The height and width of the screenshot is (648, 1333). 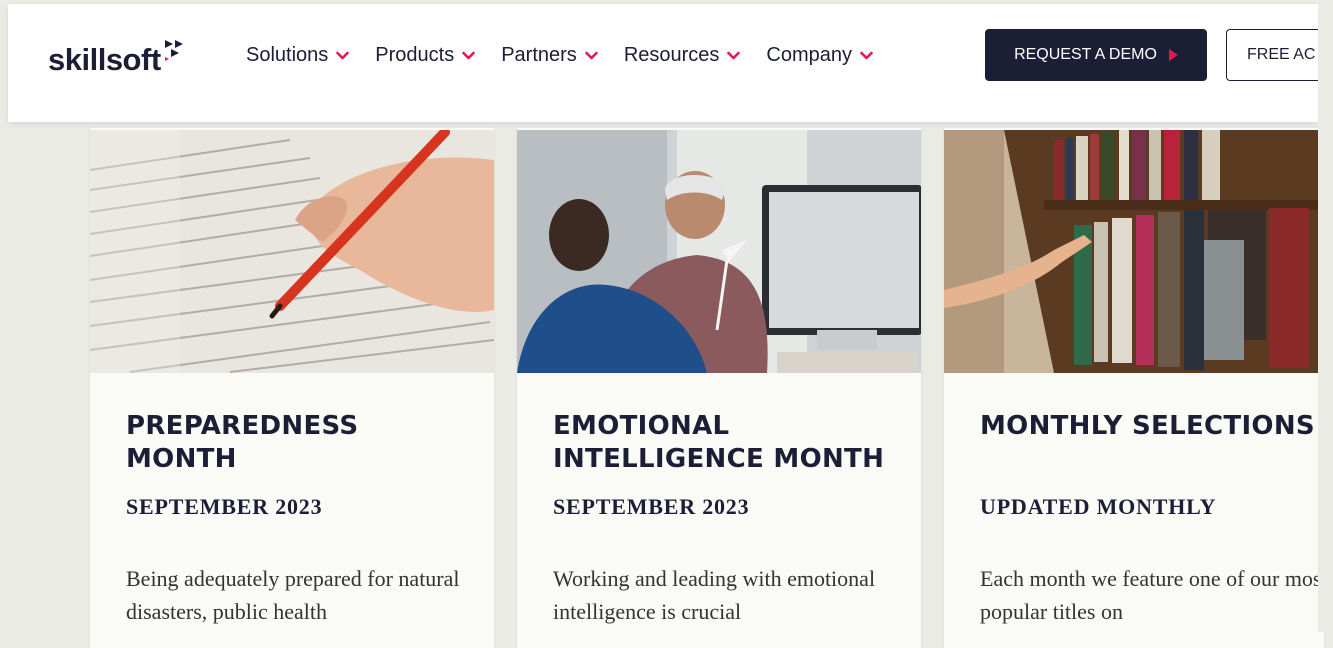 I want to click on meeting-image, so click(x=719, y=251).